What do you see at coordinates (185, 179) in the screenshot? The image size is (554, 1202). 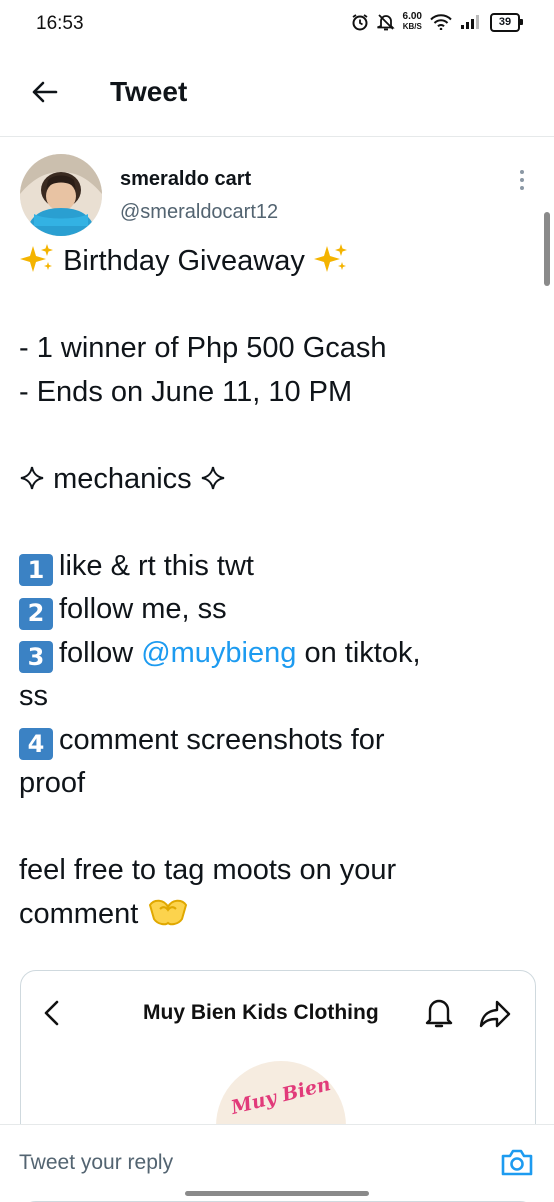 I see `author-name: smeraldo cart` at bounding box center [185, 179].